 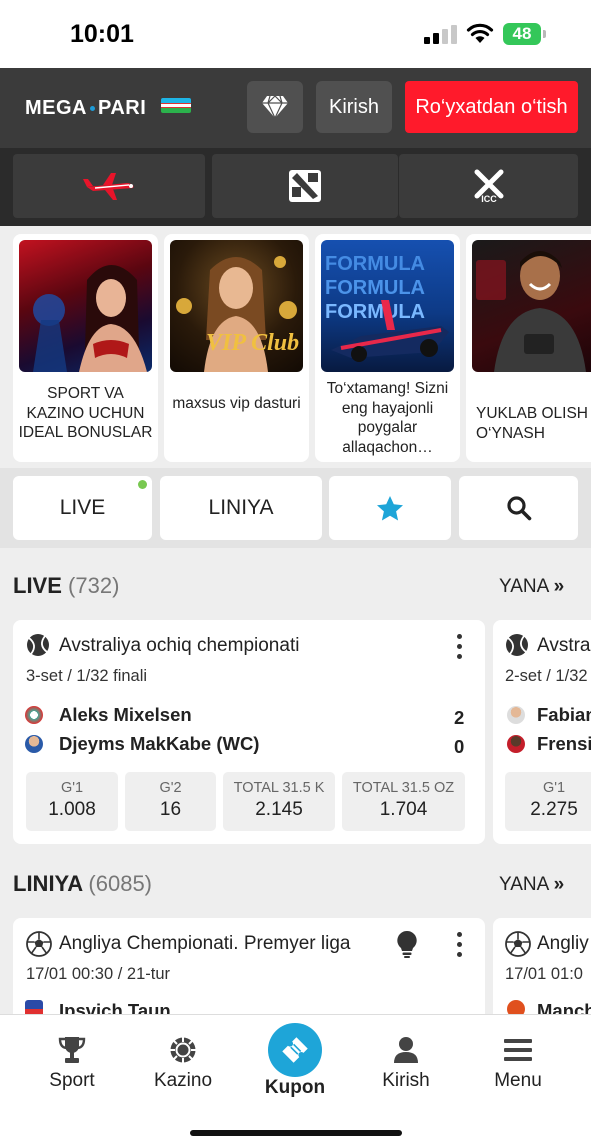 What do you see at coordinates (564, 714) in the screenshot?
I see `team1-name: Fabian` at bounding box center [564, 714].